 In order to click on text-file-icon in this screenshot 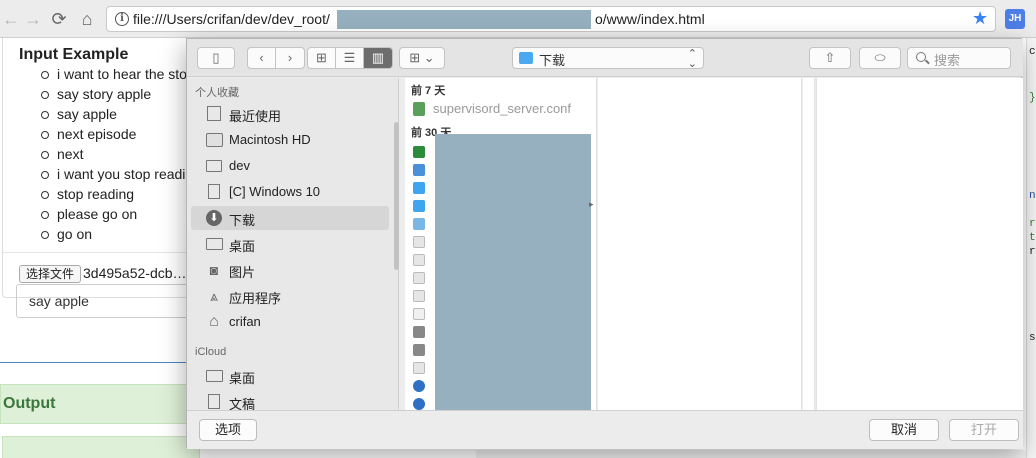, I will do `click(419, 314)`.